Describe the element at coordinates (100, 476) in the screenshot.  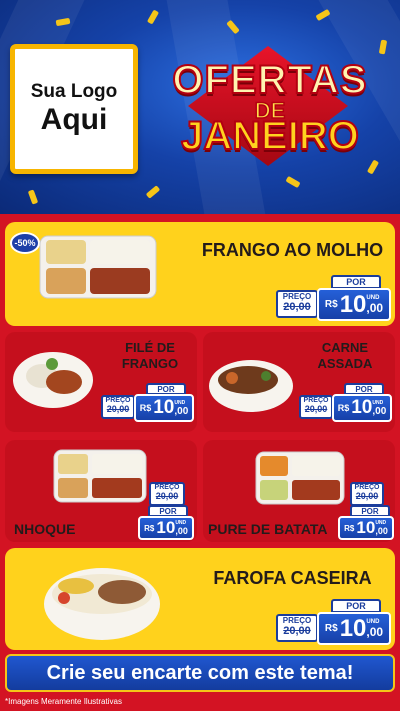
I see `food-image-nhoque` at that location.